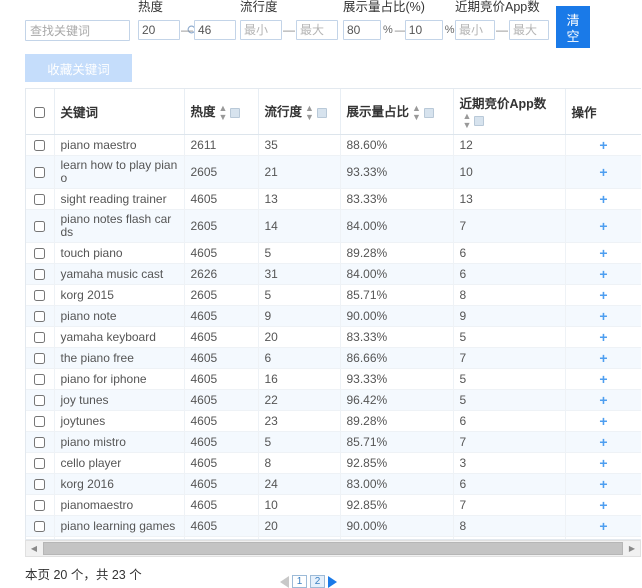  Describe the element at coordinates (78, 68) in the screenshot. I see `favorite-keyword-button: 收藏关键词` at that location.